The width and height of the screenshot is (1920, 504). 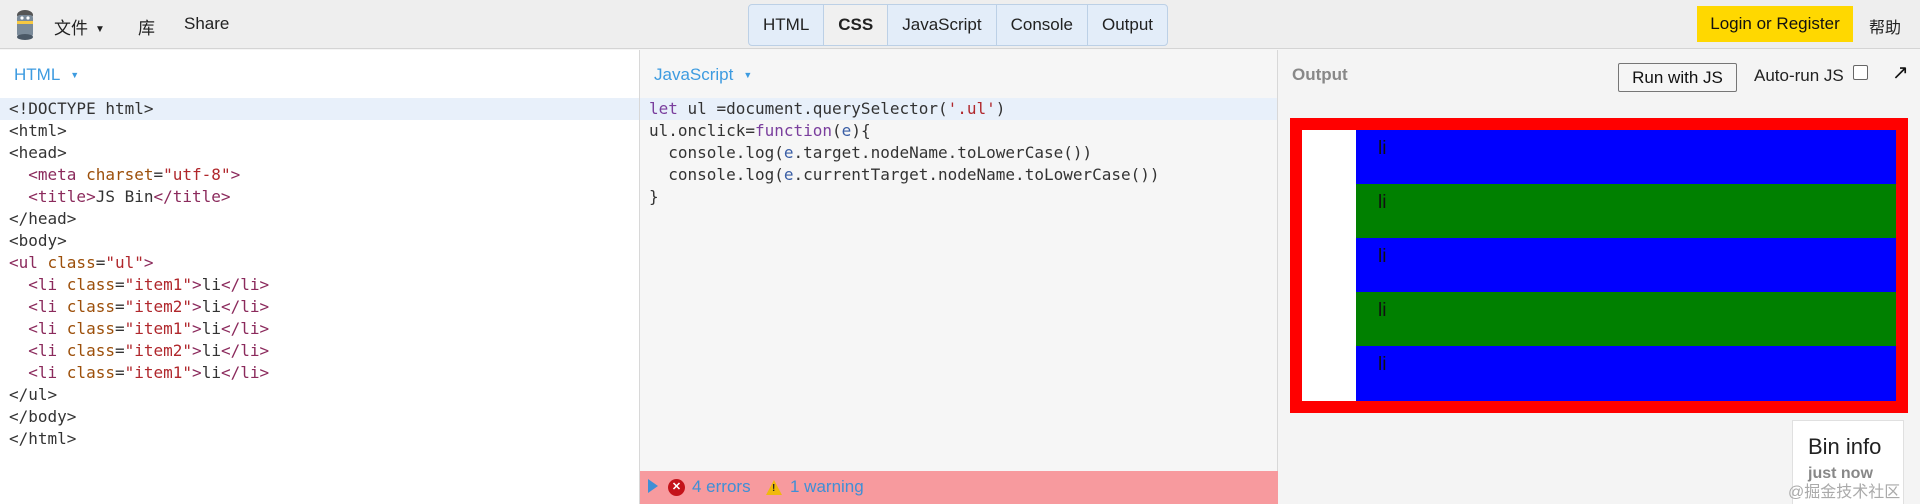 I want to click on autorun-checkbox, so click(x=1860, y=72).